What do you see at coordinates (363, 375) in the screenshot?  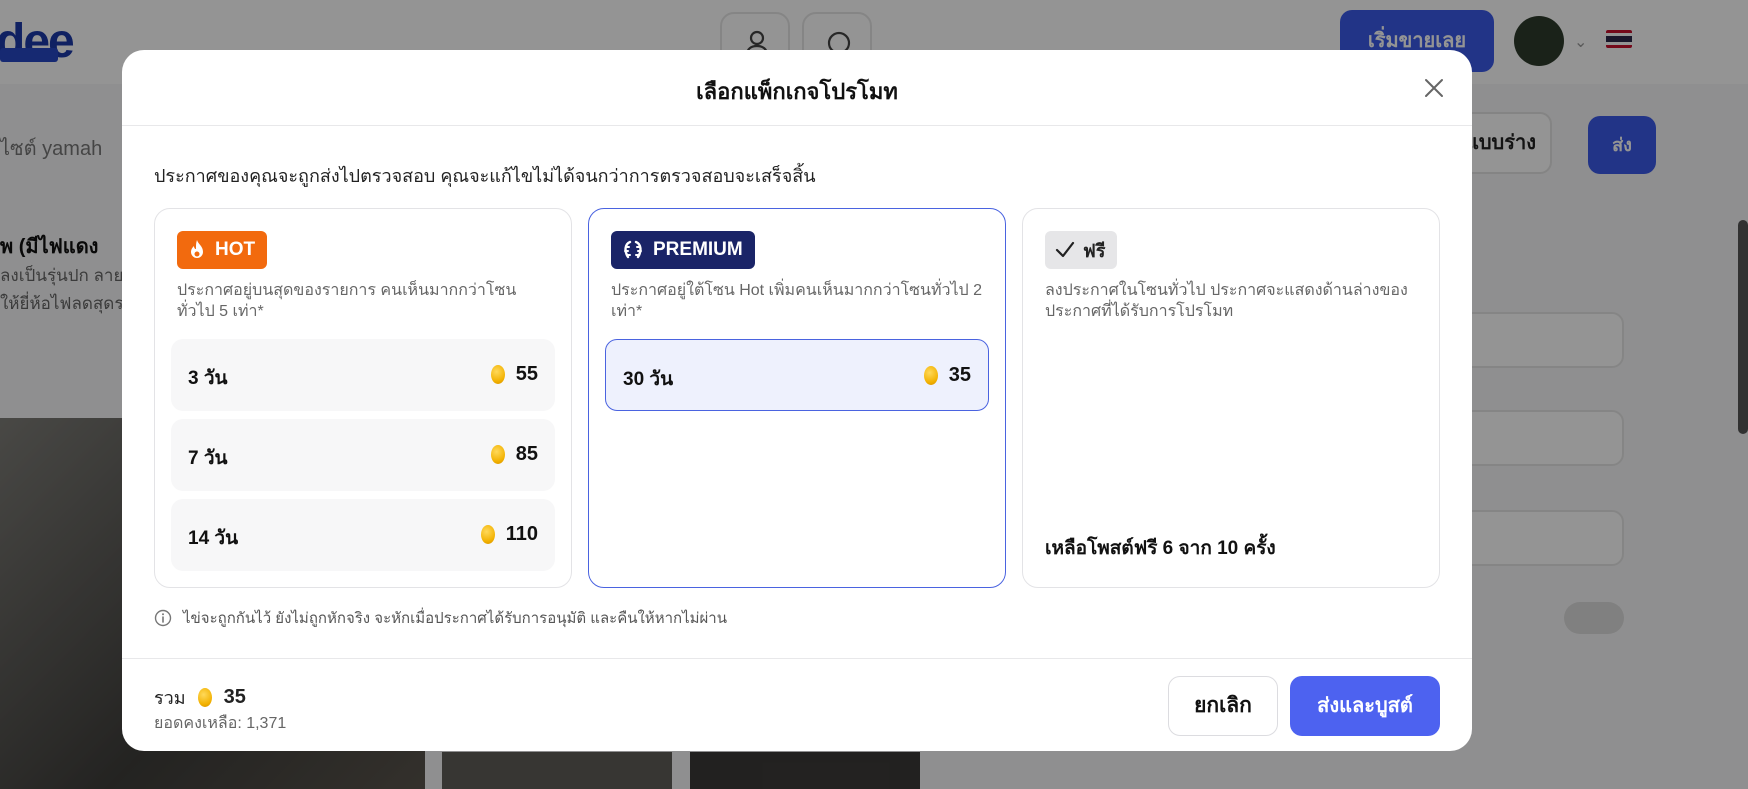 I see `hot-option-3-days: 3 วัน 55` at bounding box center [363, 375].